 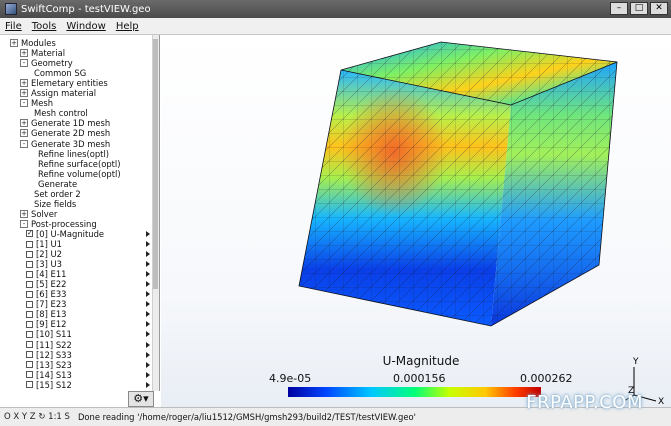 I want to click on view-visibility-checkbox: ✓, so click(x=29, y=234).